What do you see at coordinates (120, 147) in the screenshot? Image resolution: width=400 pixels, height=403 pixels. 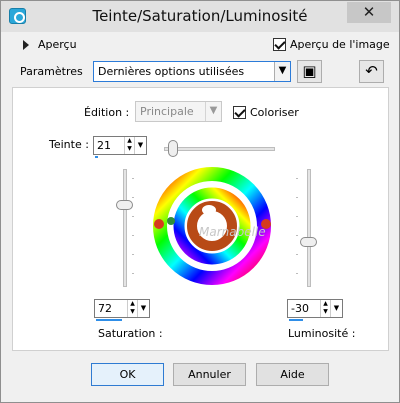 I see `hue-spinbox: 21 ▲ ▼ ▼` at bounding box center [120, 147].